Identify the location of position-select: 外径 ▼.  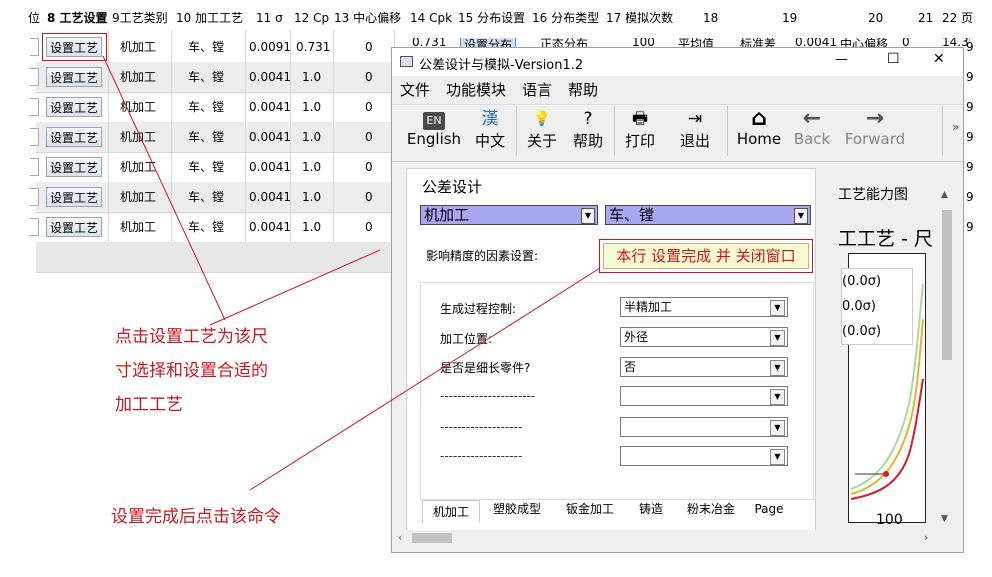
(704, 337).